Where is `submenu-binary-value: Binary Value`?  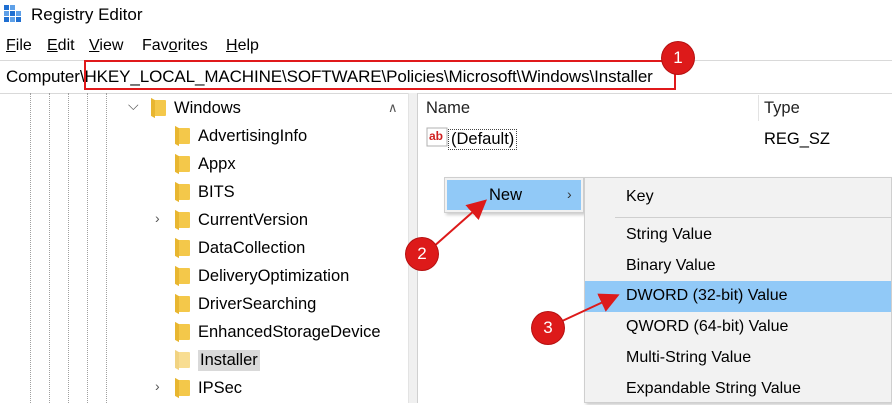 submenu-binary-value: Binary Value is located at coordinates (738, 266).